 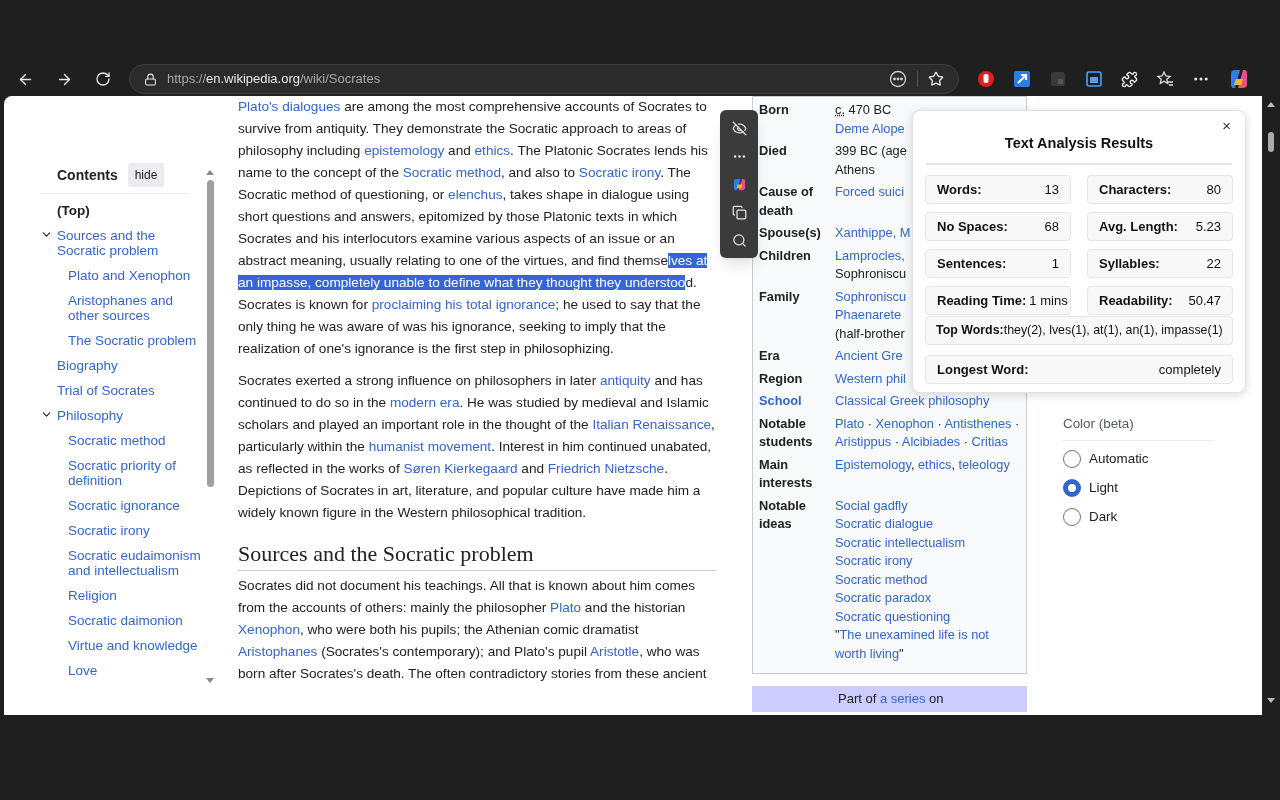 I want to click on eye-off-icon, so click(x=739, y=128).